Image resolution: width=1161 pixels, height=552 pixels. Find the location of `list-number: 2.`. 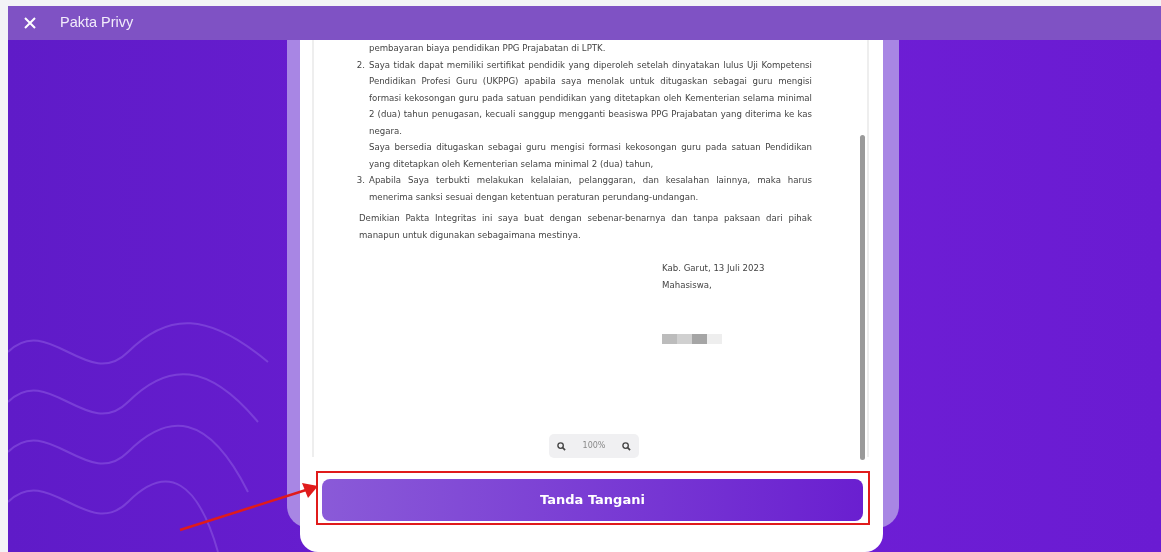

list-number: 2. is located at coordinates (360, 65).